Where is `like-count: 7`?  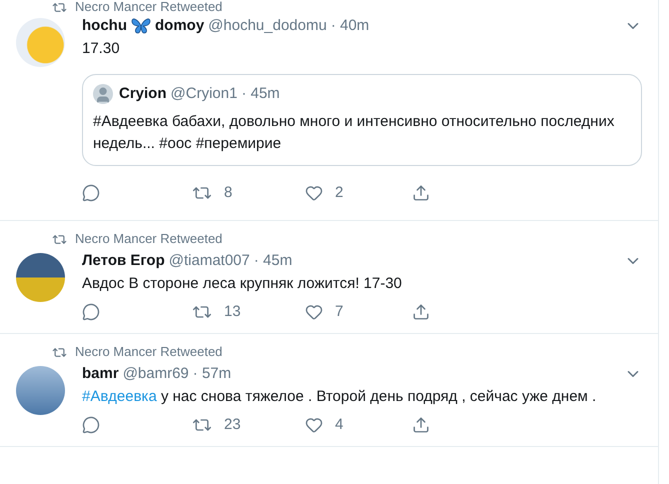 like-count: 7 is located at coordinates (339, 312).